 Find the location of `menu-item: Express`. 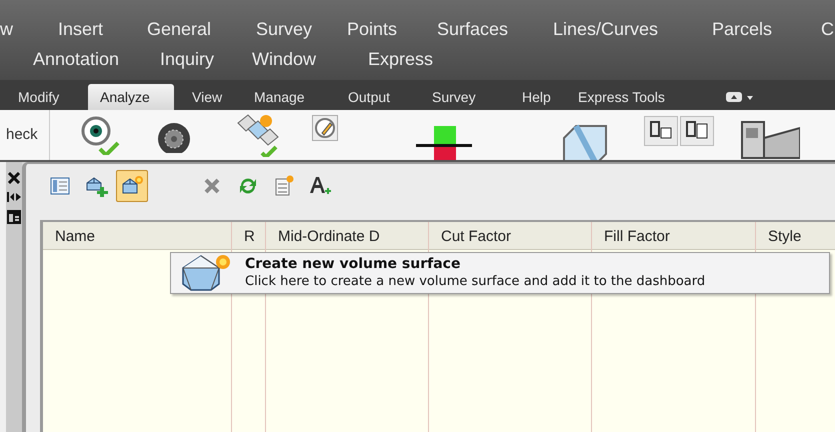

menu-item: Express is located at coordinates (428, 59).